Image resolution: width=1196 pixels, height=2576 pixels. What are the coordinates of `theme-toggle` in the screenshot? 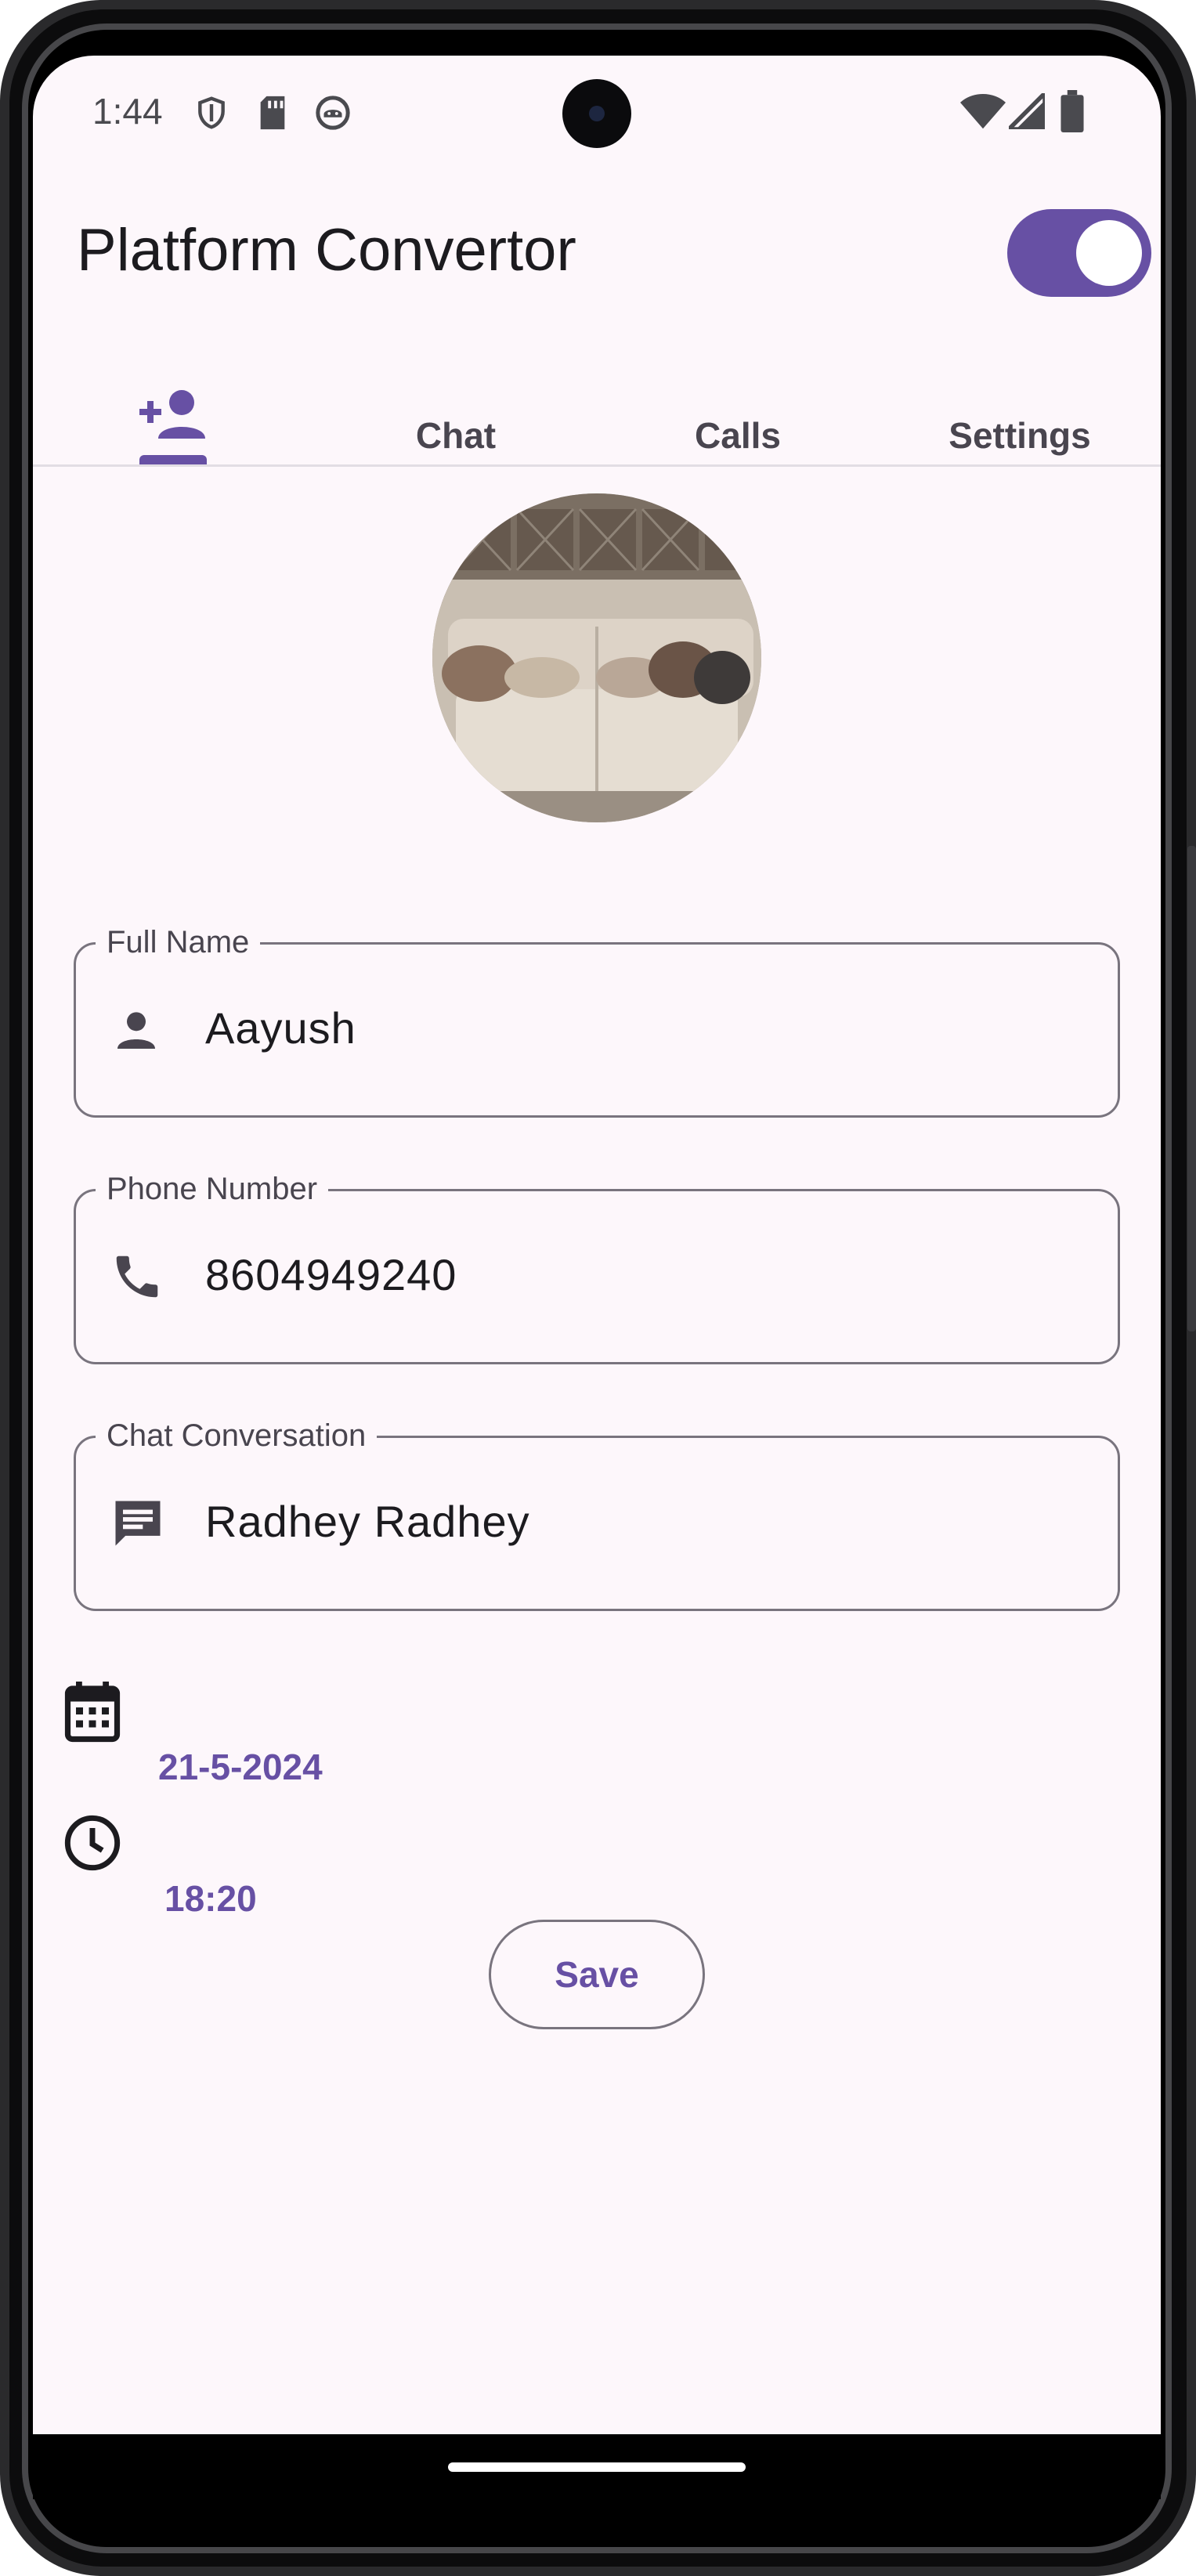 It's located at (1079, 253).